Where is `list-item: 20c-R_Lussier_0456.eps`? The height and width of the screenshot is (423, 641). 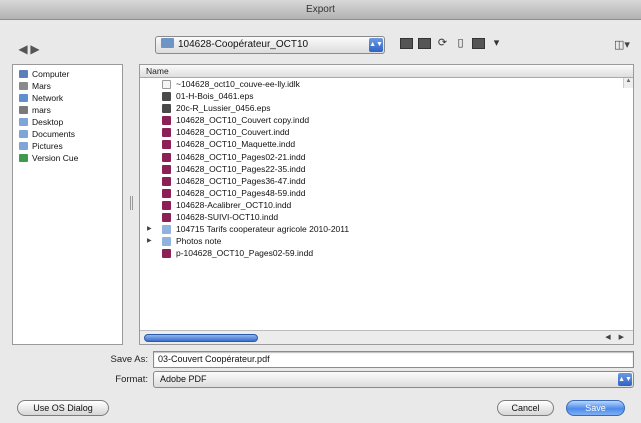
list-item: 20c-R_Lussier_0456.eps is located at coordinates (386, 108).